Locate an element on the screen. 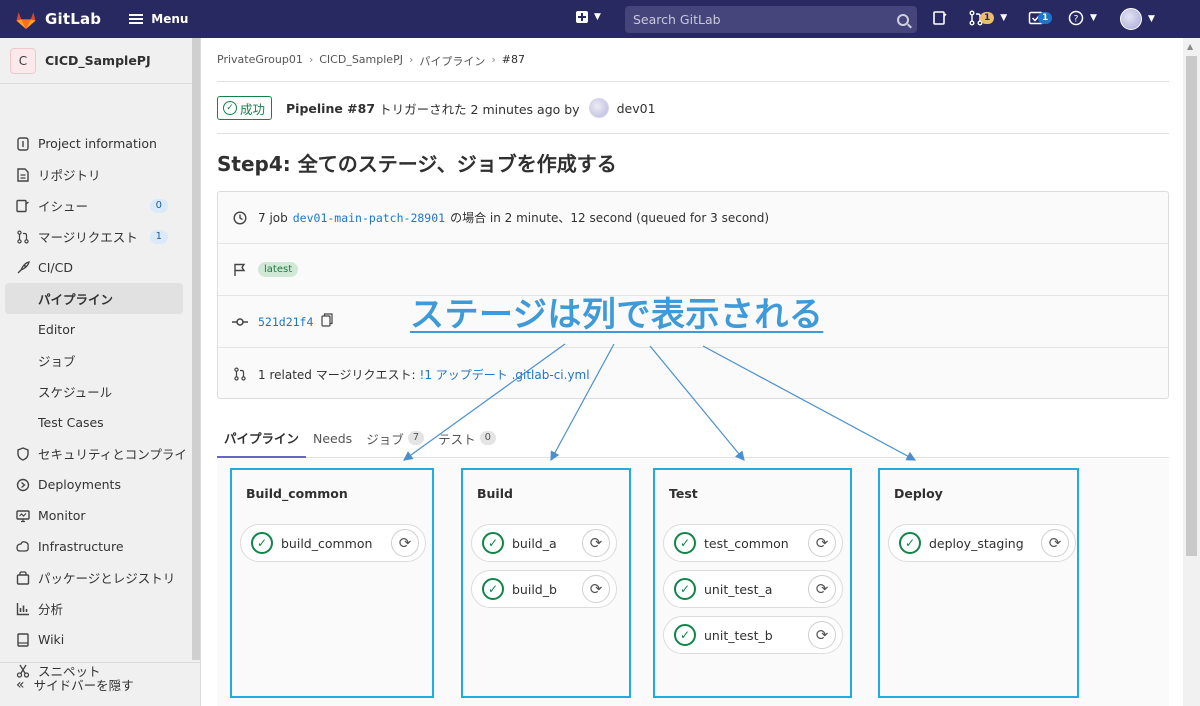  issues-shortcut is located at coordinates (940, 18).